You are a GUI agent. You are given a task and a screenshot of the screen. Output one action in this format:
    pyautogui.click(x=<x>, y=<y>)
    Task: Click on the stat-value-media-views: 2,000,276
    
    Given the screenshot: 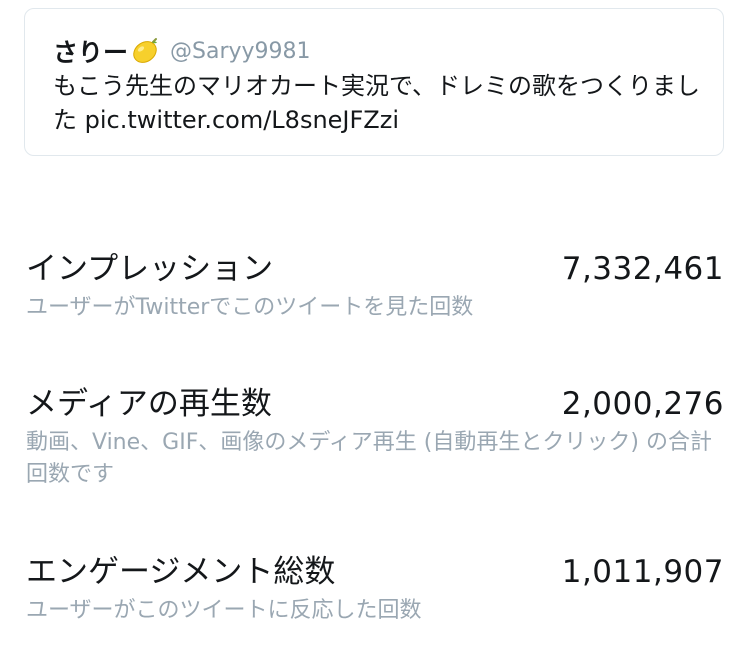 What is the action you would take?
    pyautogui.click(x=642, y=404)
    